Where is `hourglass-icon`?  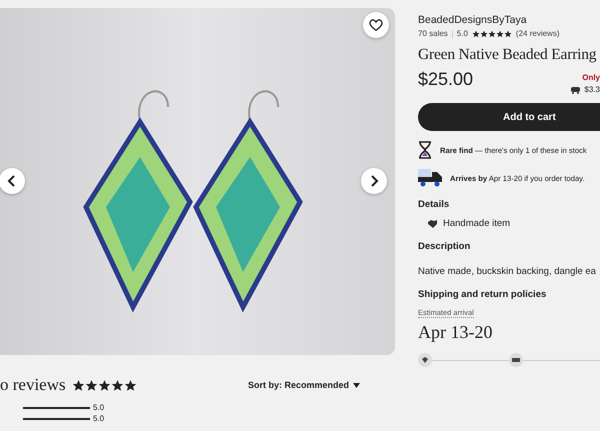
hourglass-icon is located at coordinates (425, 150).